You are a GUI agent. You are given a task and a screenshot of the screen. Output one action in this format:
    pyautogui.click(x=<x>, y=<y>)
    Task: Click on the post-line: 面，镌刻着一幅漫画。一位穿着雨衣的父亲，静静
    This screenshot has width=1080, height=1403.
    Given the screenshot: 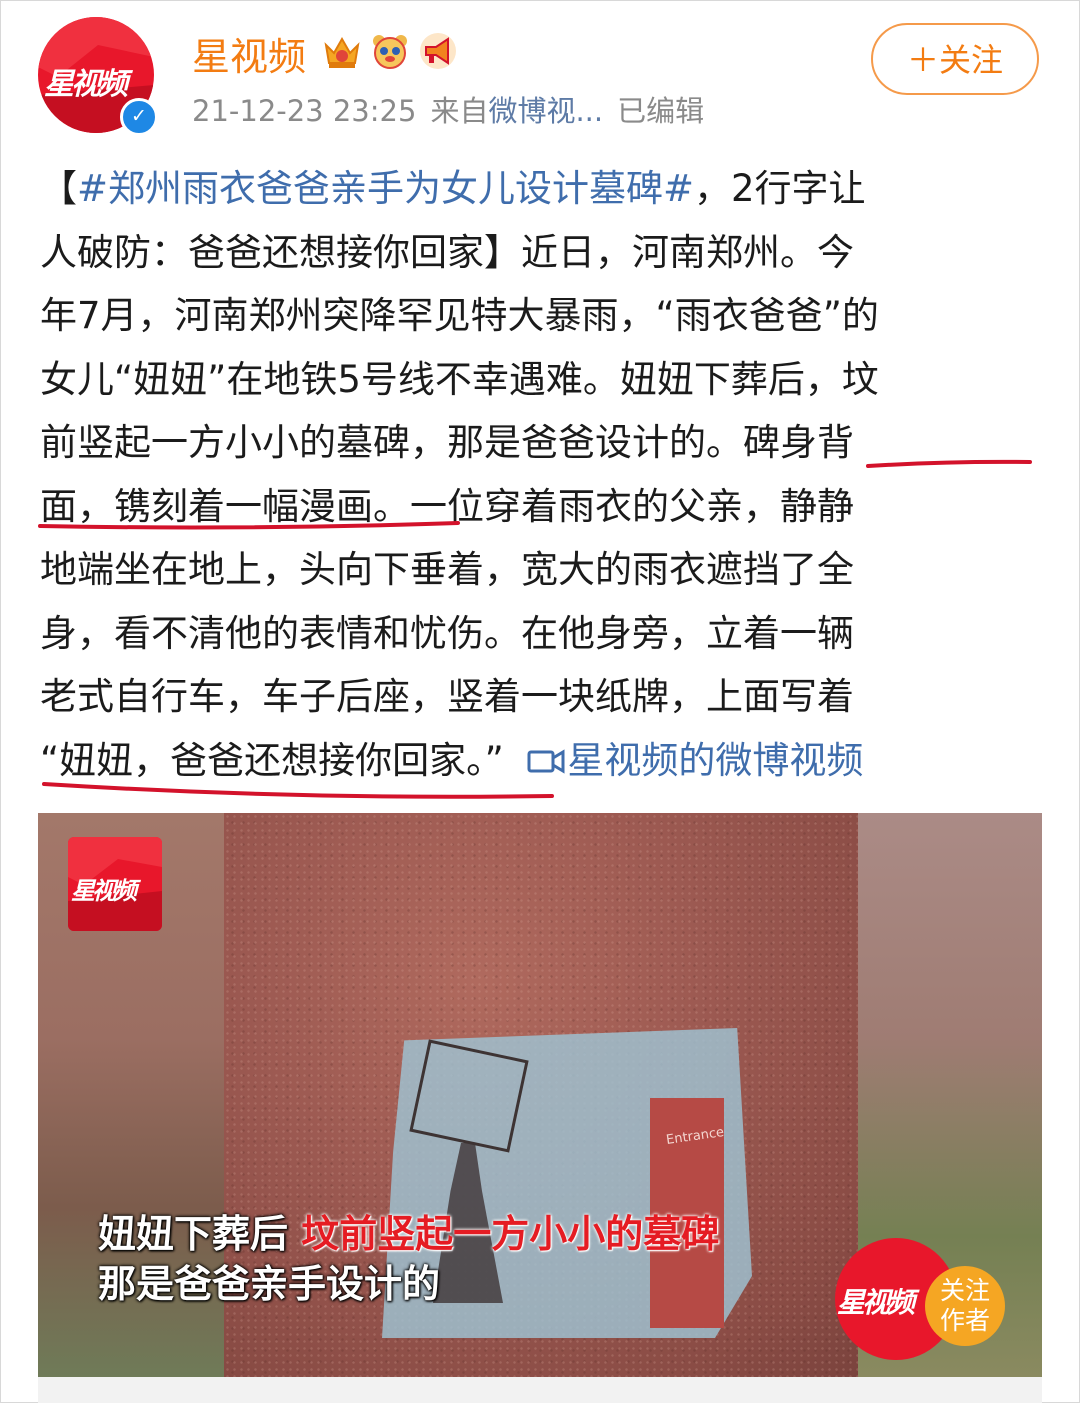 What is the action you would take?
    pyautogui.click(x=447, y=506)
    